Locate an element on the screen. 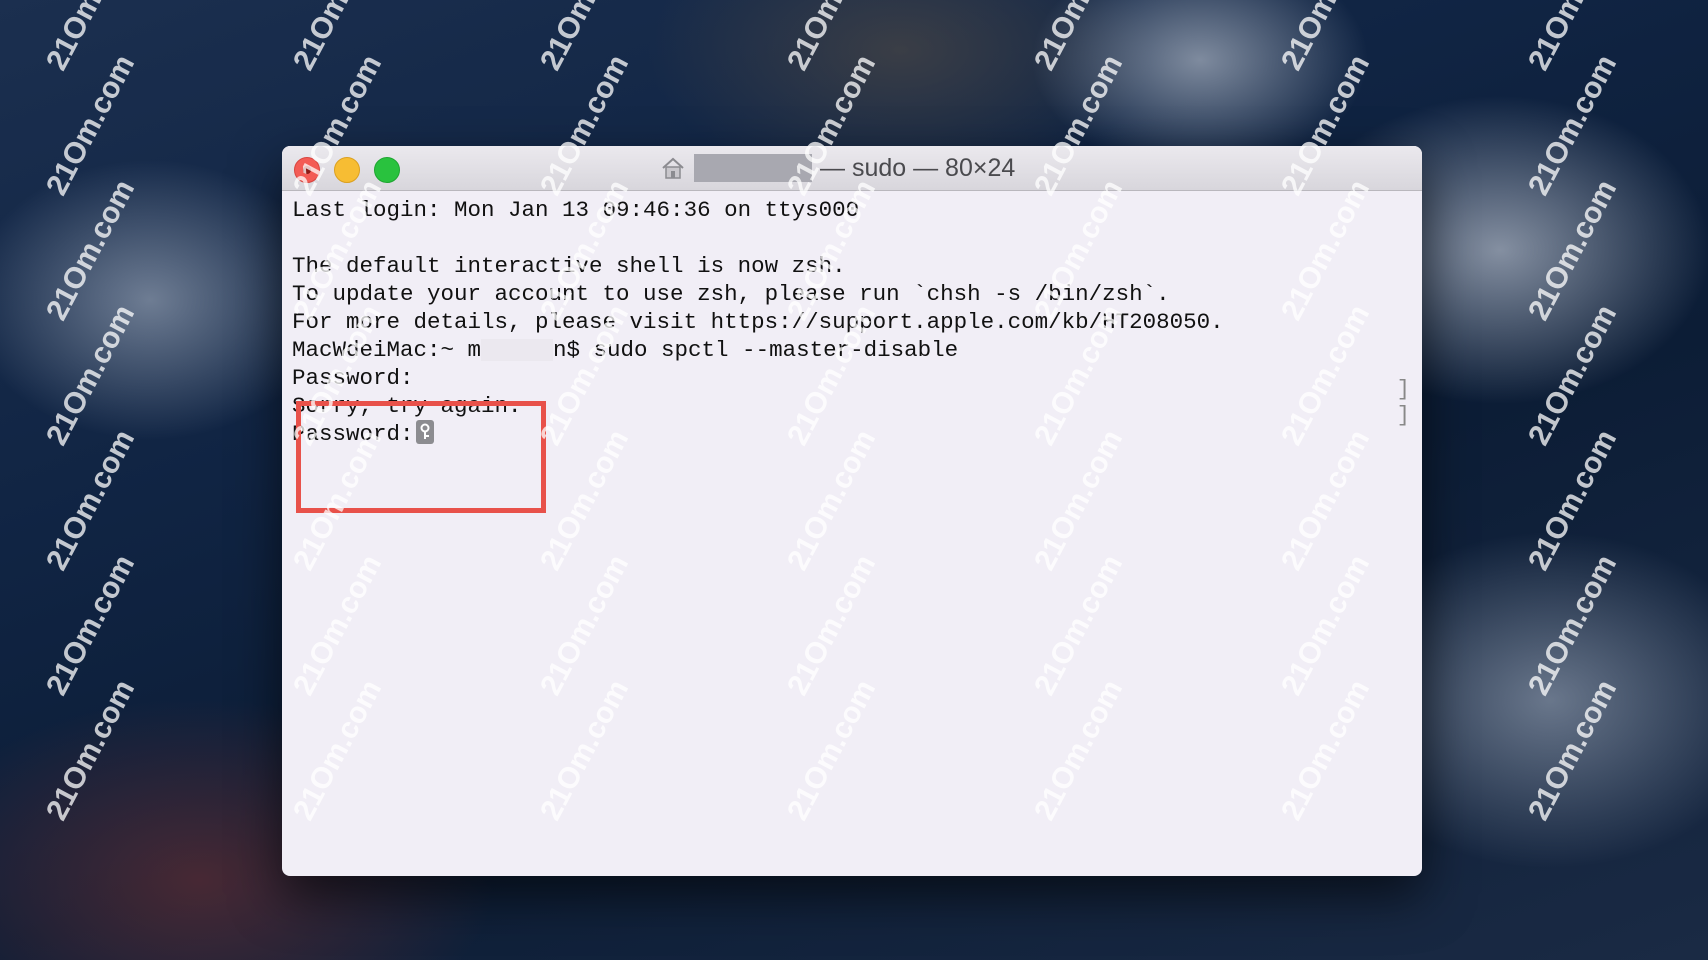 This screenshot has width=1708, height=960. prompt-prefix: MacWdeiMac:~ m is located at coordinates (387, 350).